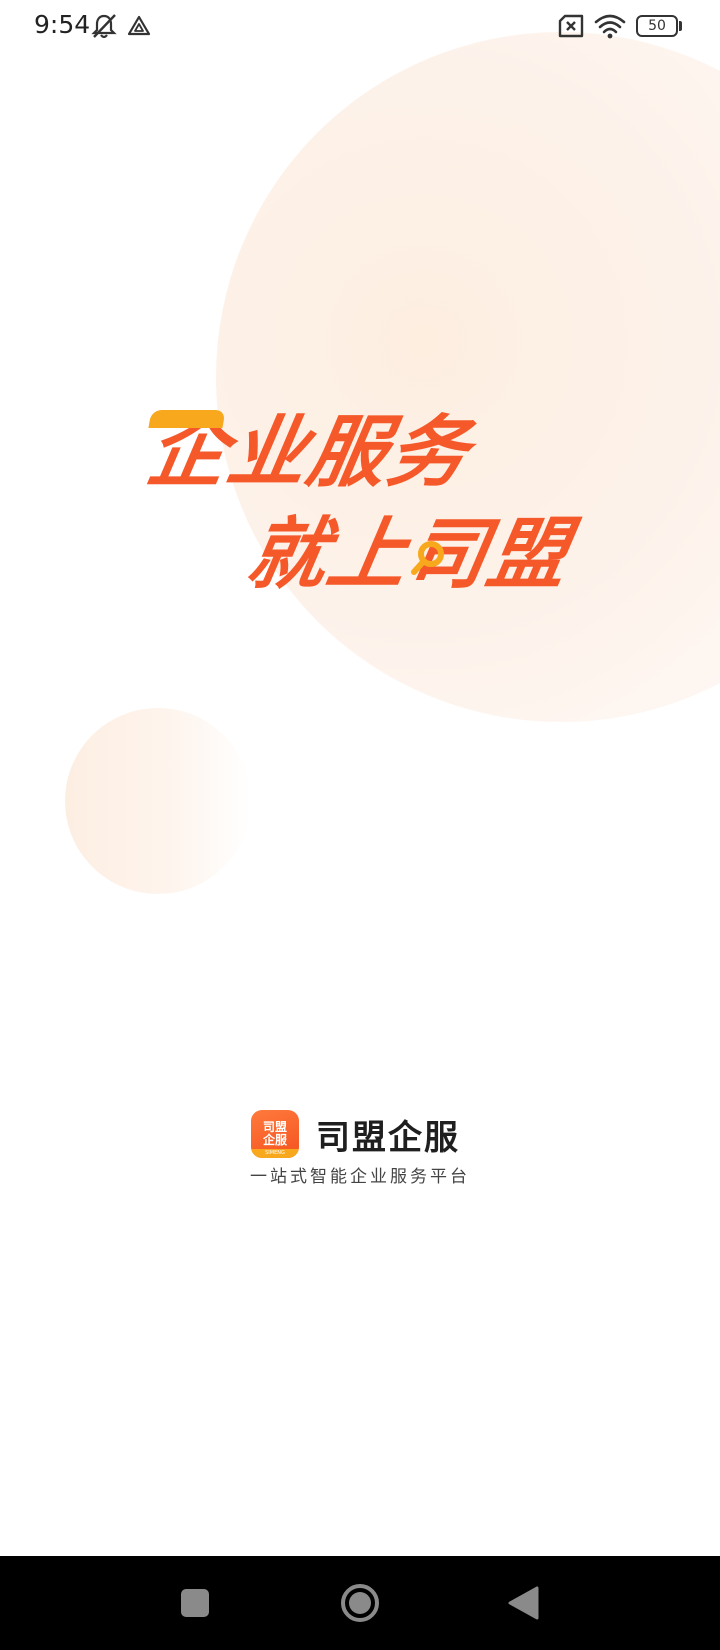  I want to click on back-icon, so click(523, 1603).